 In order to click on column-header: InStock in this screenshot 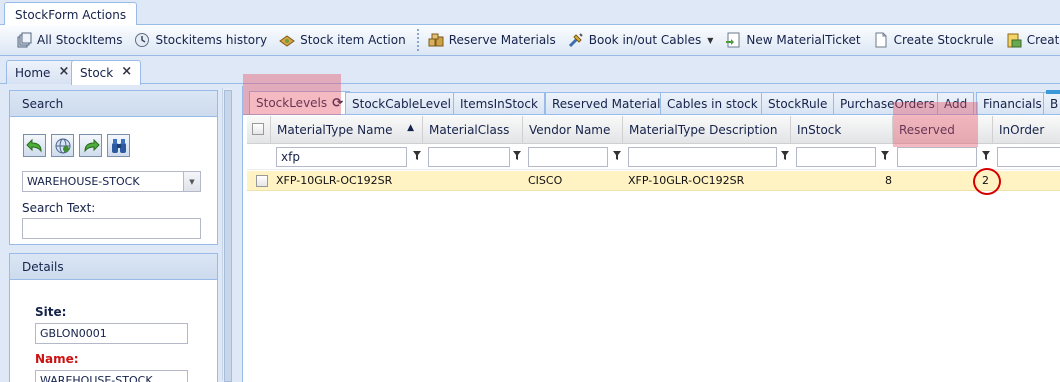, I will do `click(842, 130)`.